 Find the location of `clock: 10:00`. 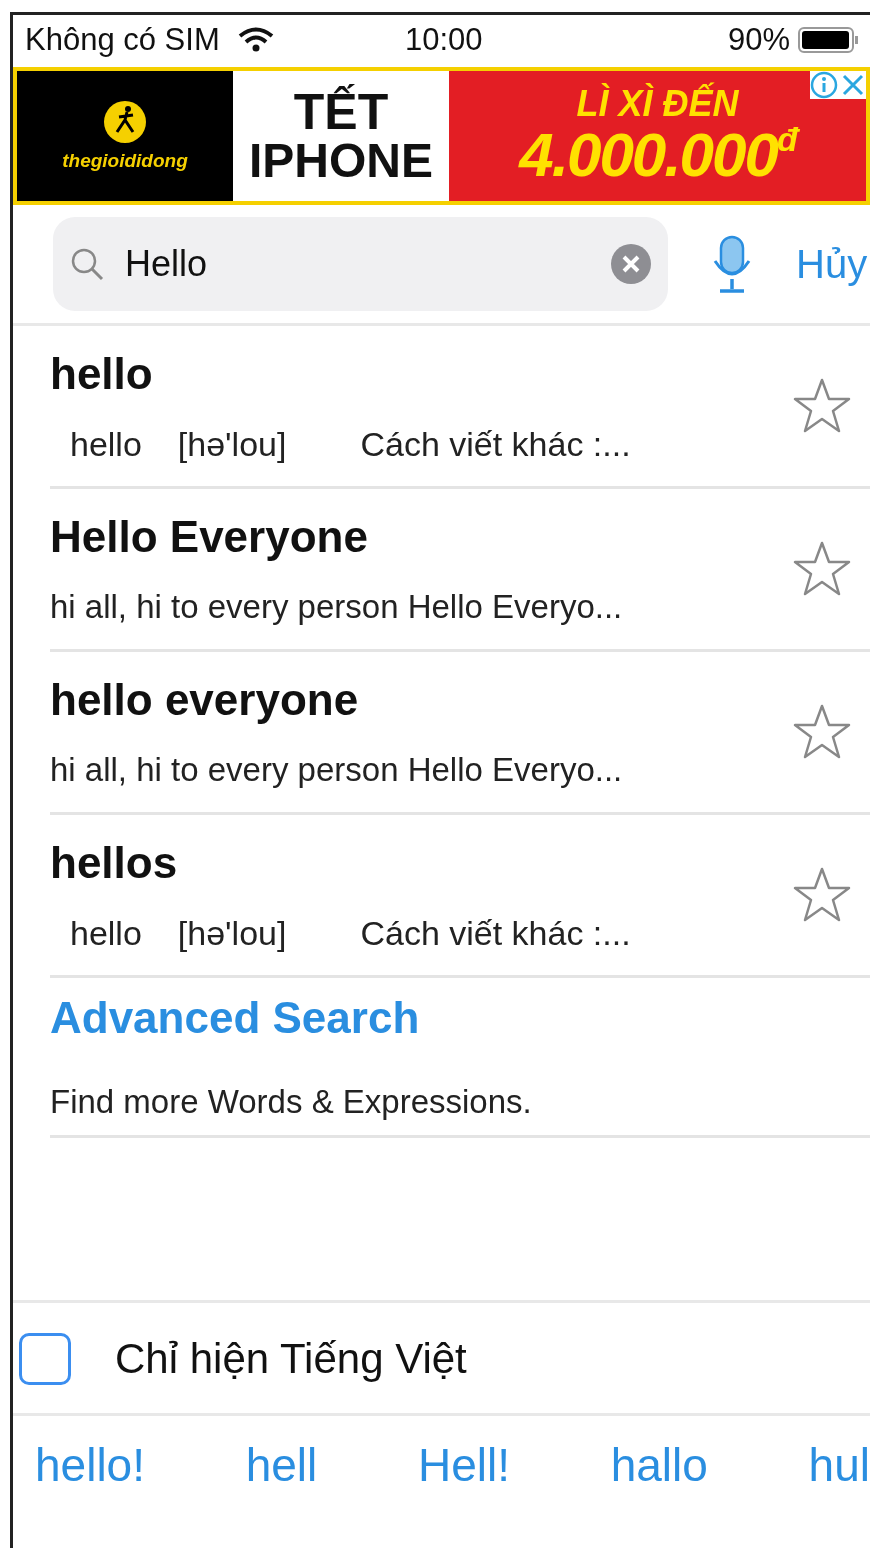

clock: 10:00 is located at coordinates (444, 40).